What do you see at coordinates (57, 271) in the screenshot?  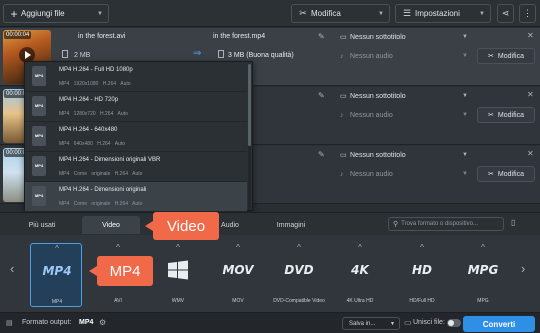 I see `mp4-logo-icon: MP4` at bounding box center [57, 271].